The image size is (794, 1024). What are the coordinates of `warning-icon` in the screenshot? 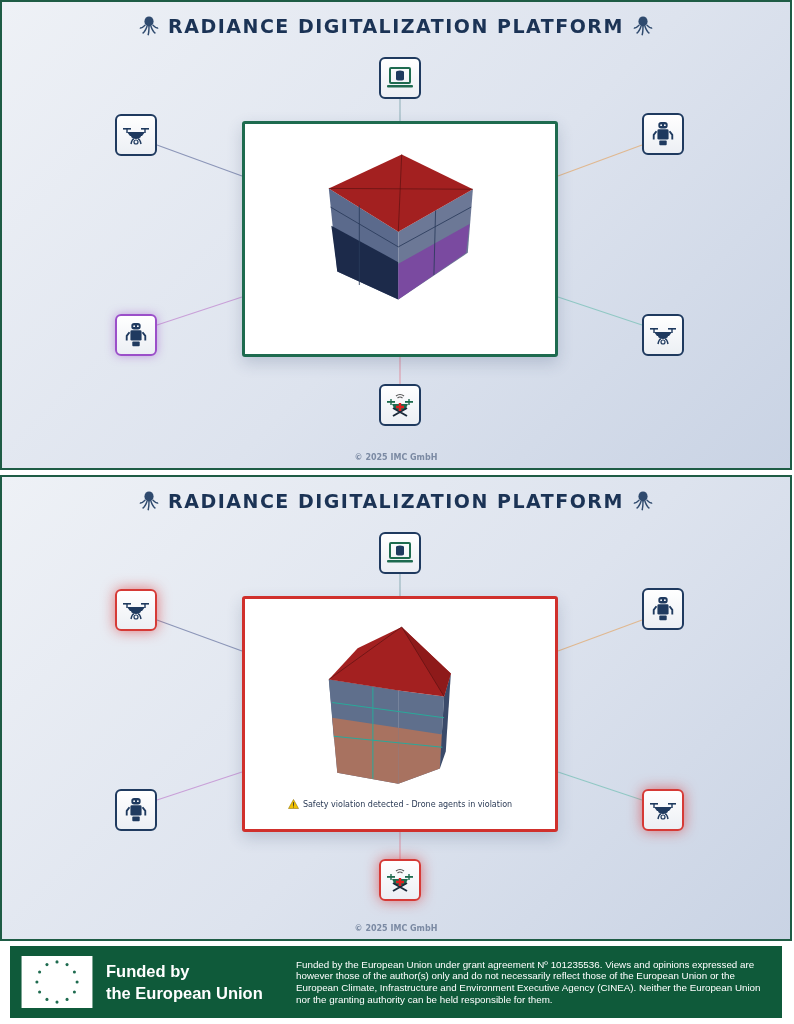 It's located at (293, 804).